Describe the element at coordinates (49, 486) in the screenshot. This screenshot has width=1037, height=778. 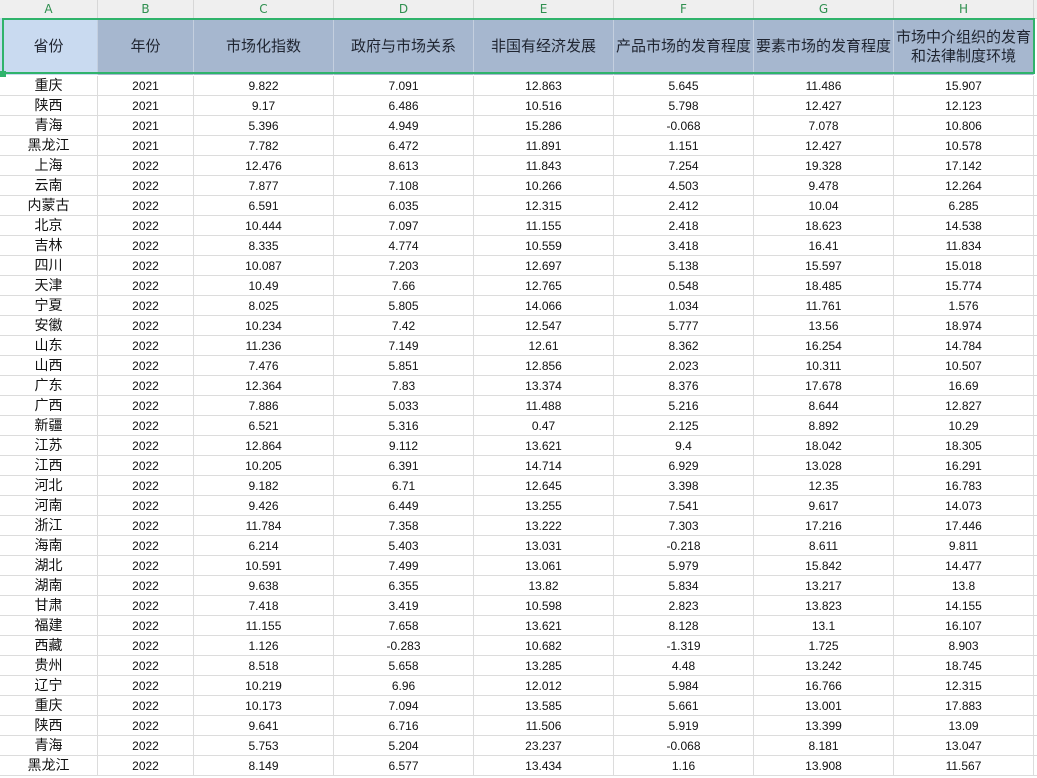
I see `cell-A: 河北` at that location.